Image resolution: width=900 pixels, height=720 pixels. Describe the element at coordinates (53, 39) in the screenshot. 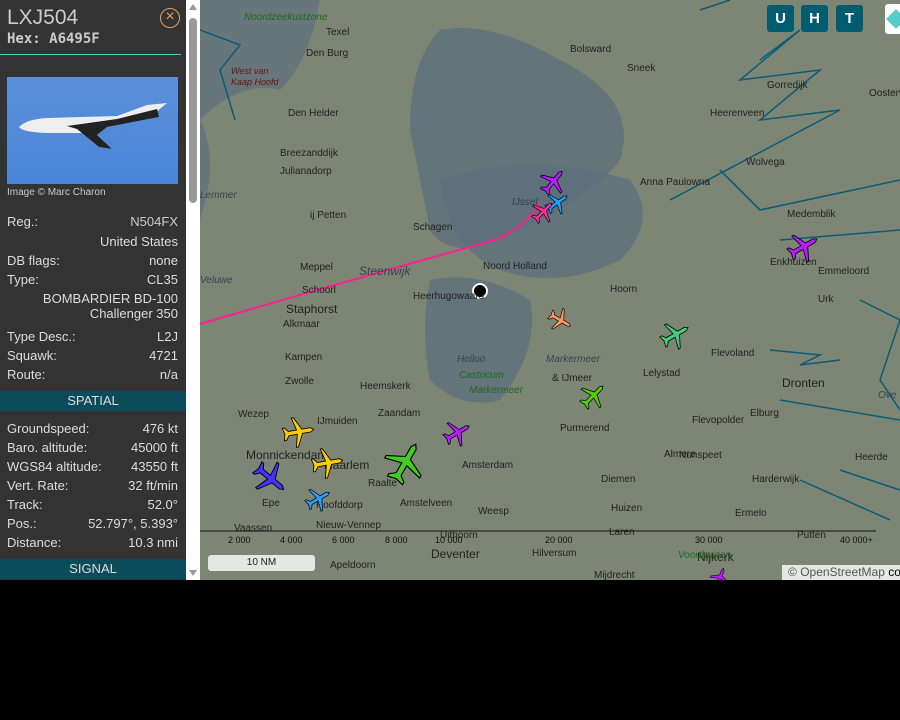

I see `hex-code: Hex: A6495F` at that location.